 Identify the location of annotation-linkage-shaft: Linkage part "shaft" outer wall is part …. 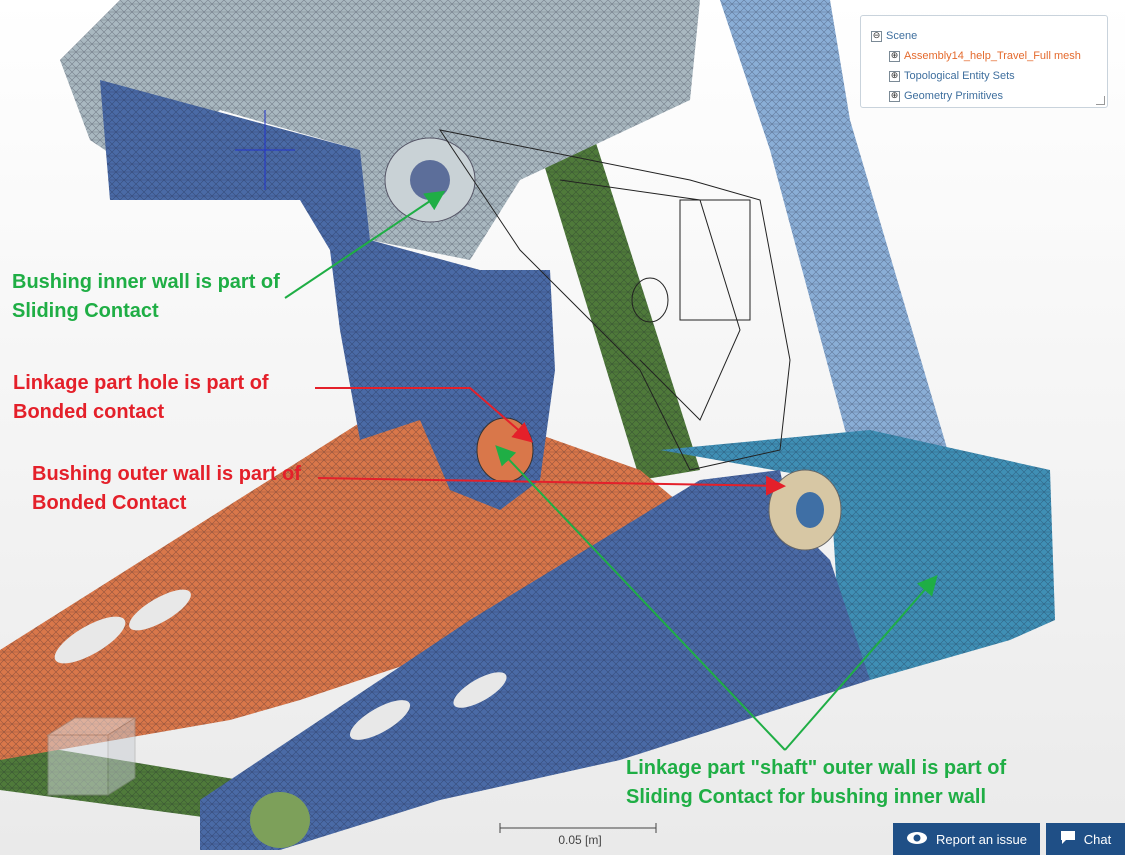
(816, 782).